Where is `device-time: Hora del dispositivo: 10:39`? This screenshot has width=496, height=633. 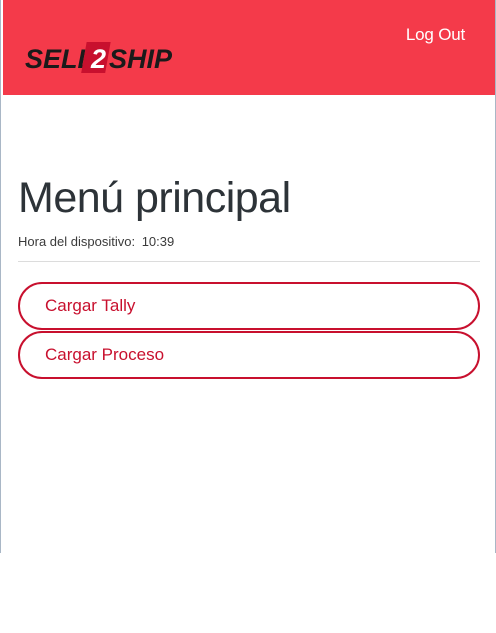 device-time: Hora del dispositivo: 10:39 is located at coordinates (96, 241).